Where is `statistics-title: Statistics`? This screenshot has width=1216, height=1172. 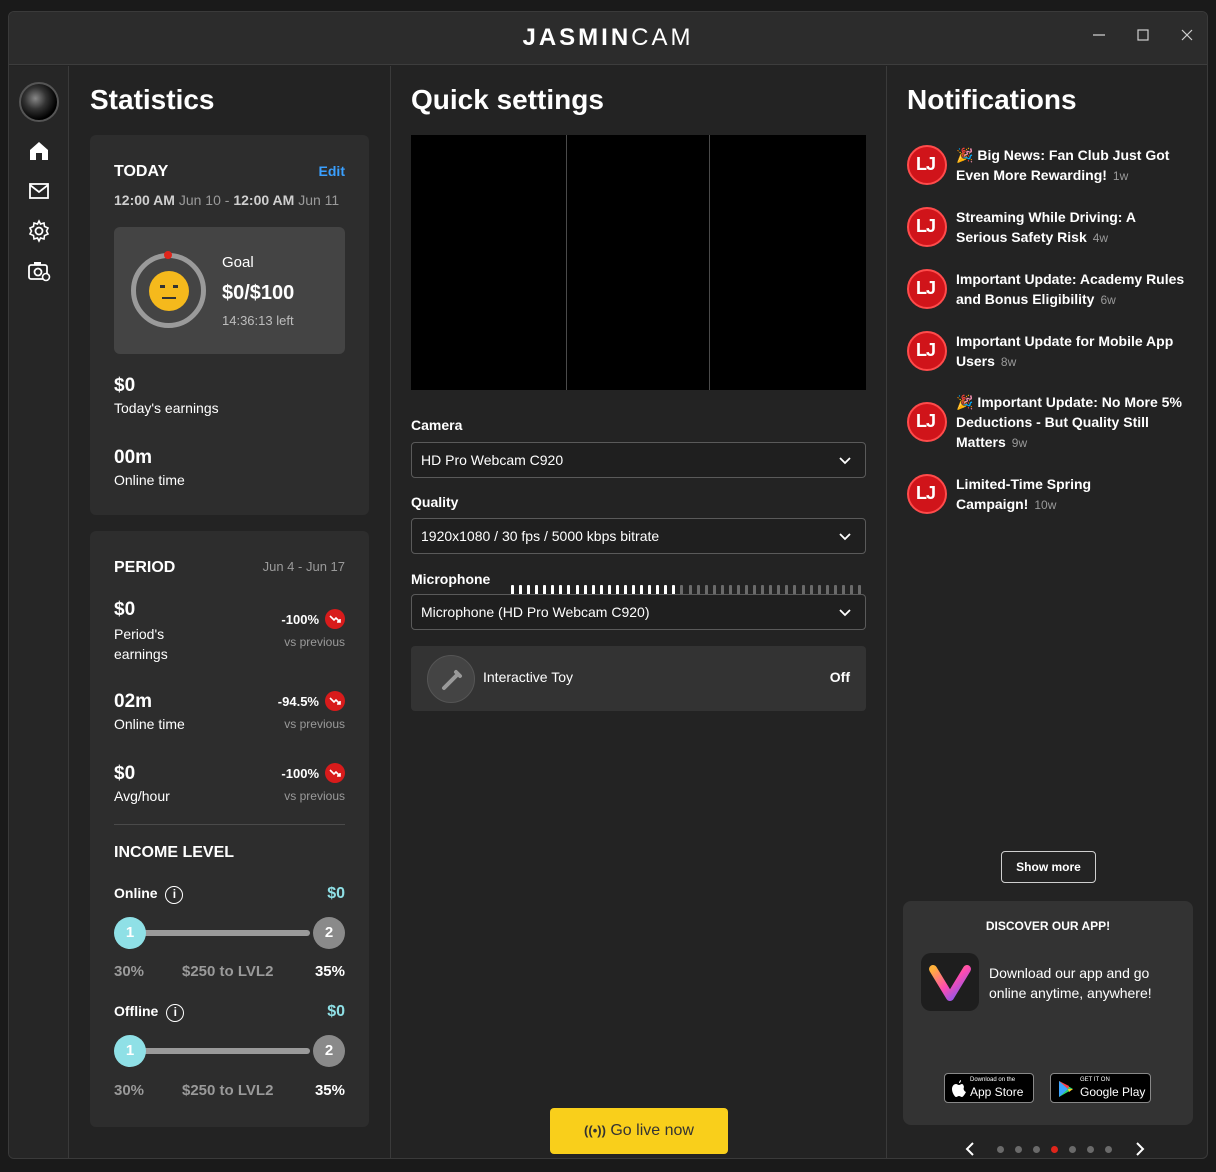
statistics-title: Statistics is located at coordinates (152, 99).